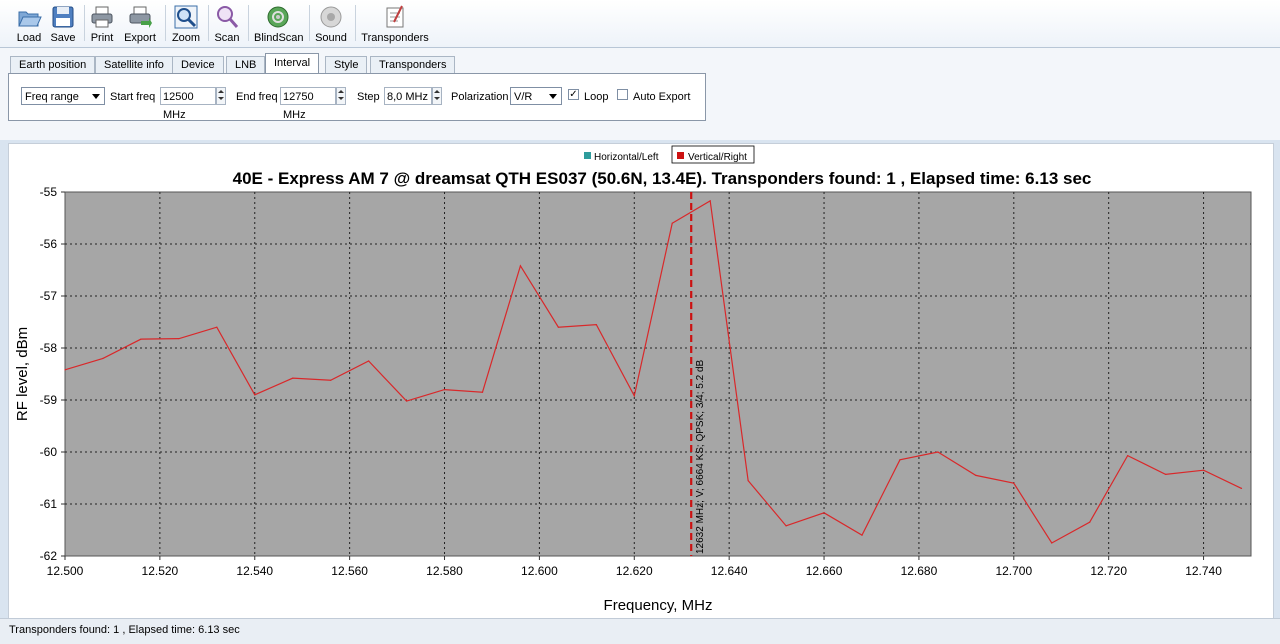 The image size is (1280, 644). Describe the element at coordinates (52, 97) in the screenshot. I see `range-mode-value: Freq range` at that location.